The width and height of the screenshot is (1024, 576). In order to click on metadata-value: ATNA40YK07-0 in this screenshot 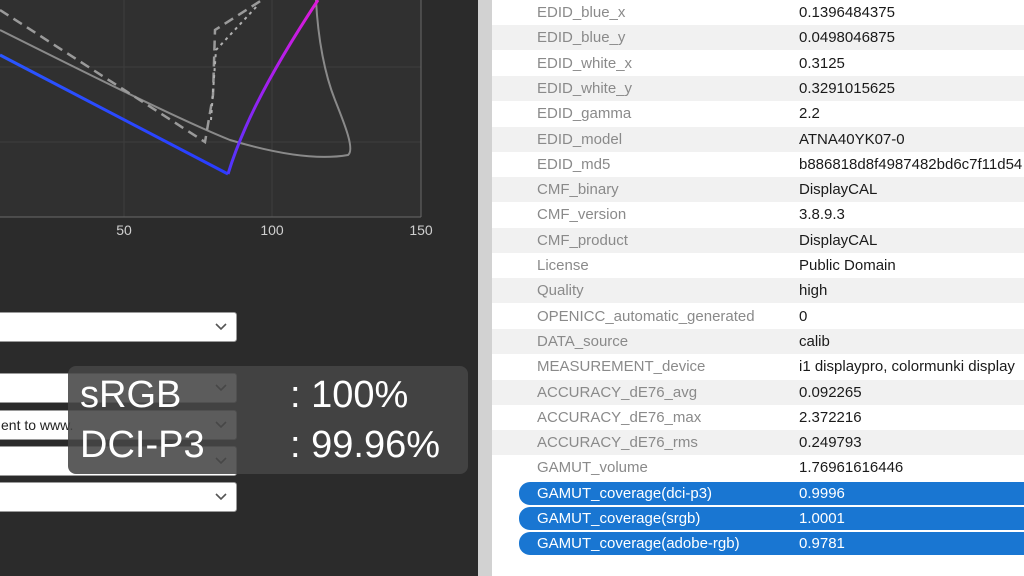, I will do `click(852, 139)`.